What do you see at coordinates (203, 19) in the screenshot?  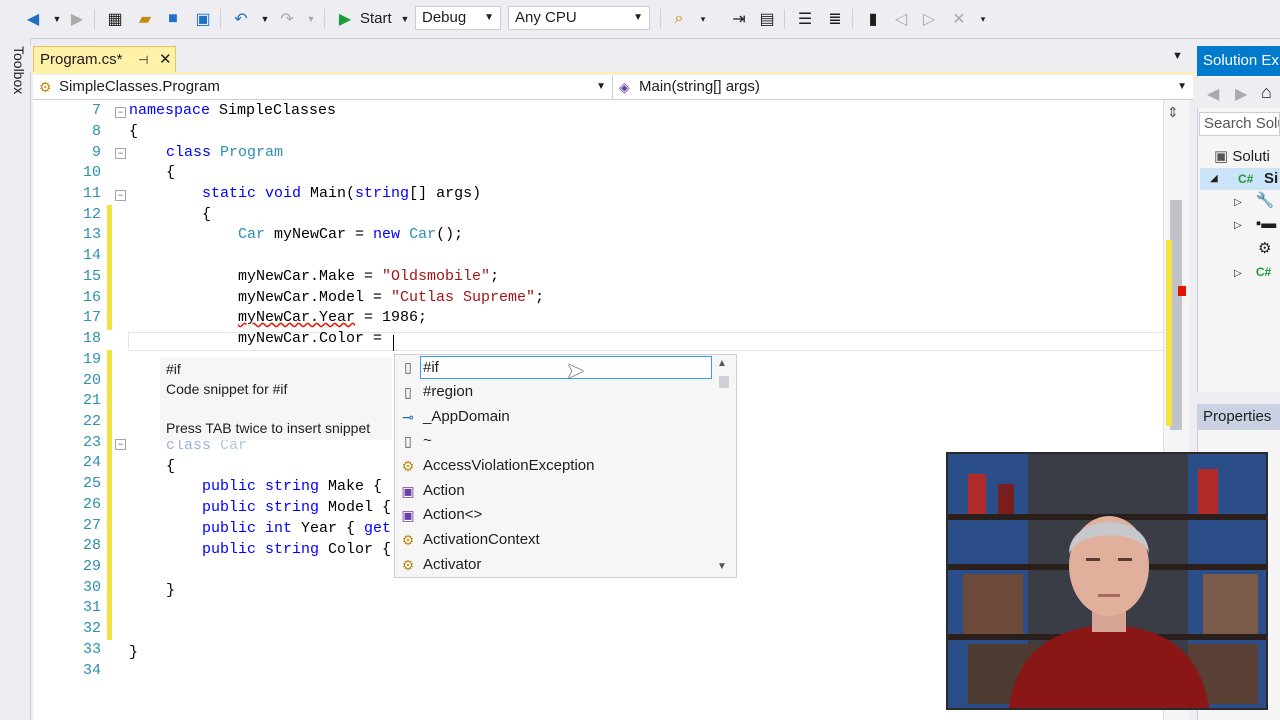 I see `save-all-icon: ▣` at bounding box center [203, 19].